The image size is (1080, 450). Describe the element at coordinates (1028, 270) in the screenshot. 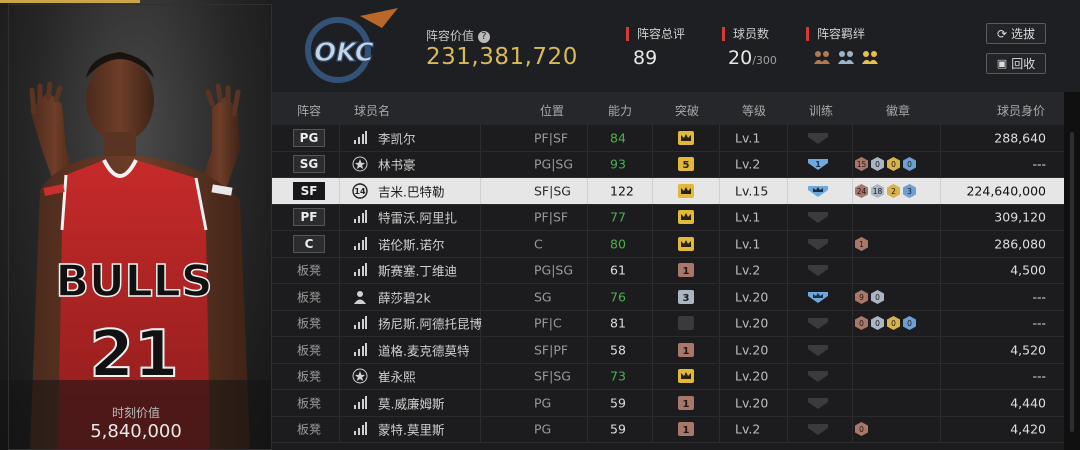

I see `player-price: 4,500` at that location.